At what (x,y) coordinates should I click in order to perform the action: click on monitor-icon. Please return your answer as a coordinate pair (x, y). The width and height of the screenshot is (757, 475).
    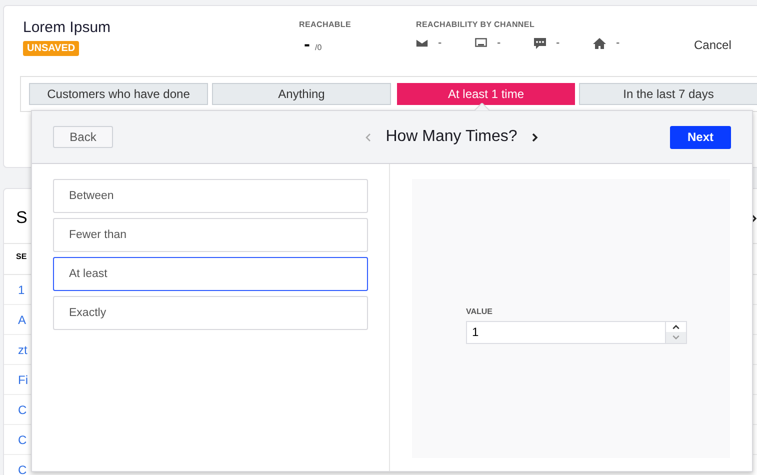
    Looking at the image, I should click on (481, 43).